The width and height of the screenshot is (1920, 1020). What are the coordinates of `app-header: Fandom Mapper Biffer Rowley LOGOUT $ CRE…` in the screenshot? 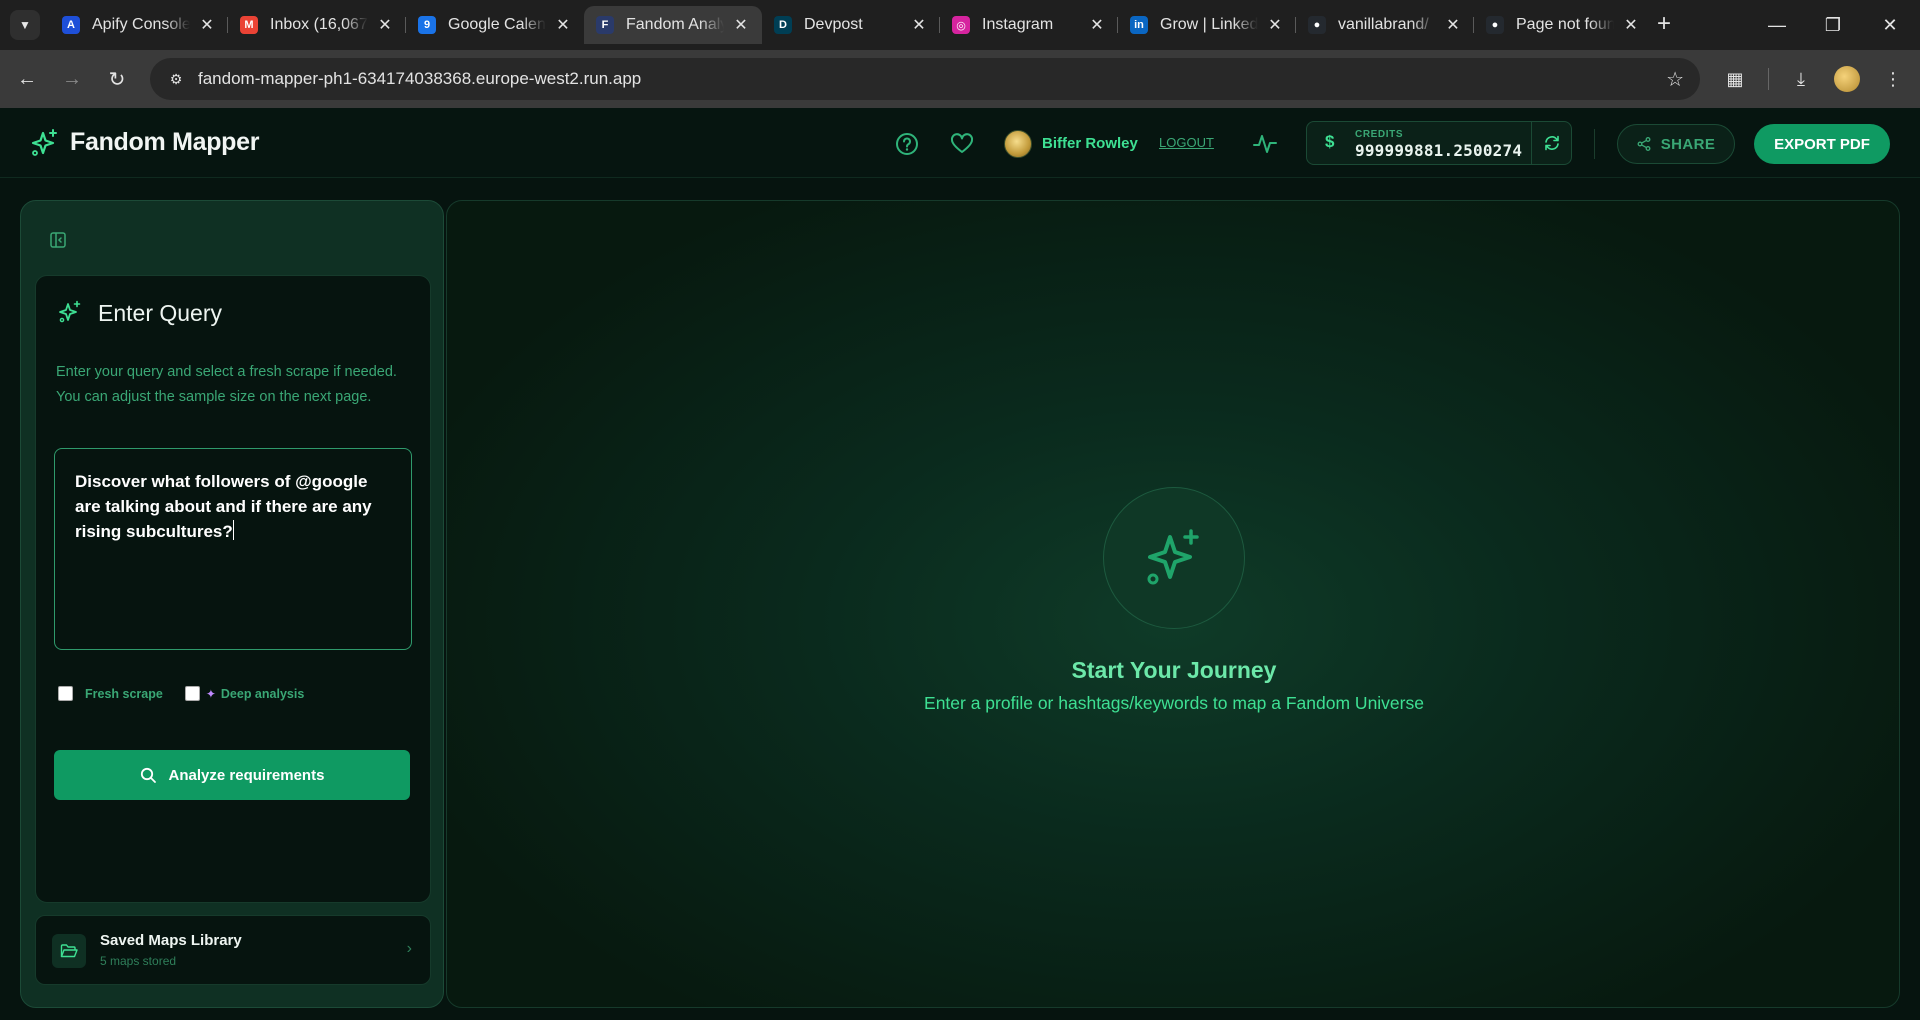 It's located at (960, 143).